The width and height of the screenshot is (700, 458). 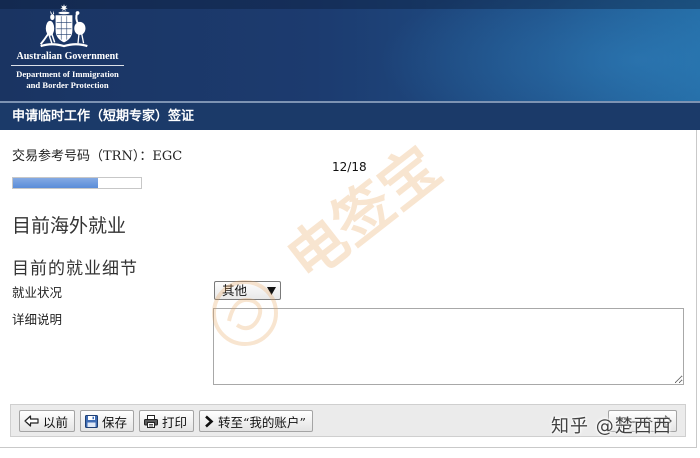 I want to click on save-button: 保存, so click(x=107, y=421).